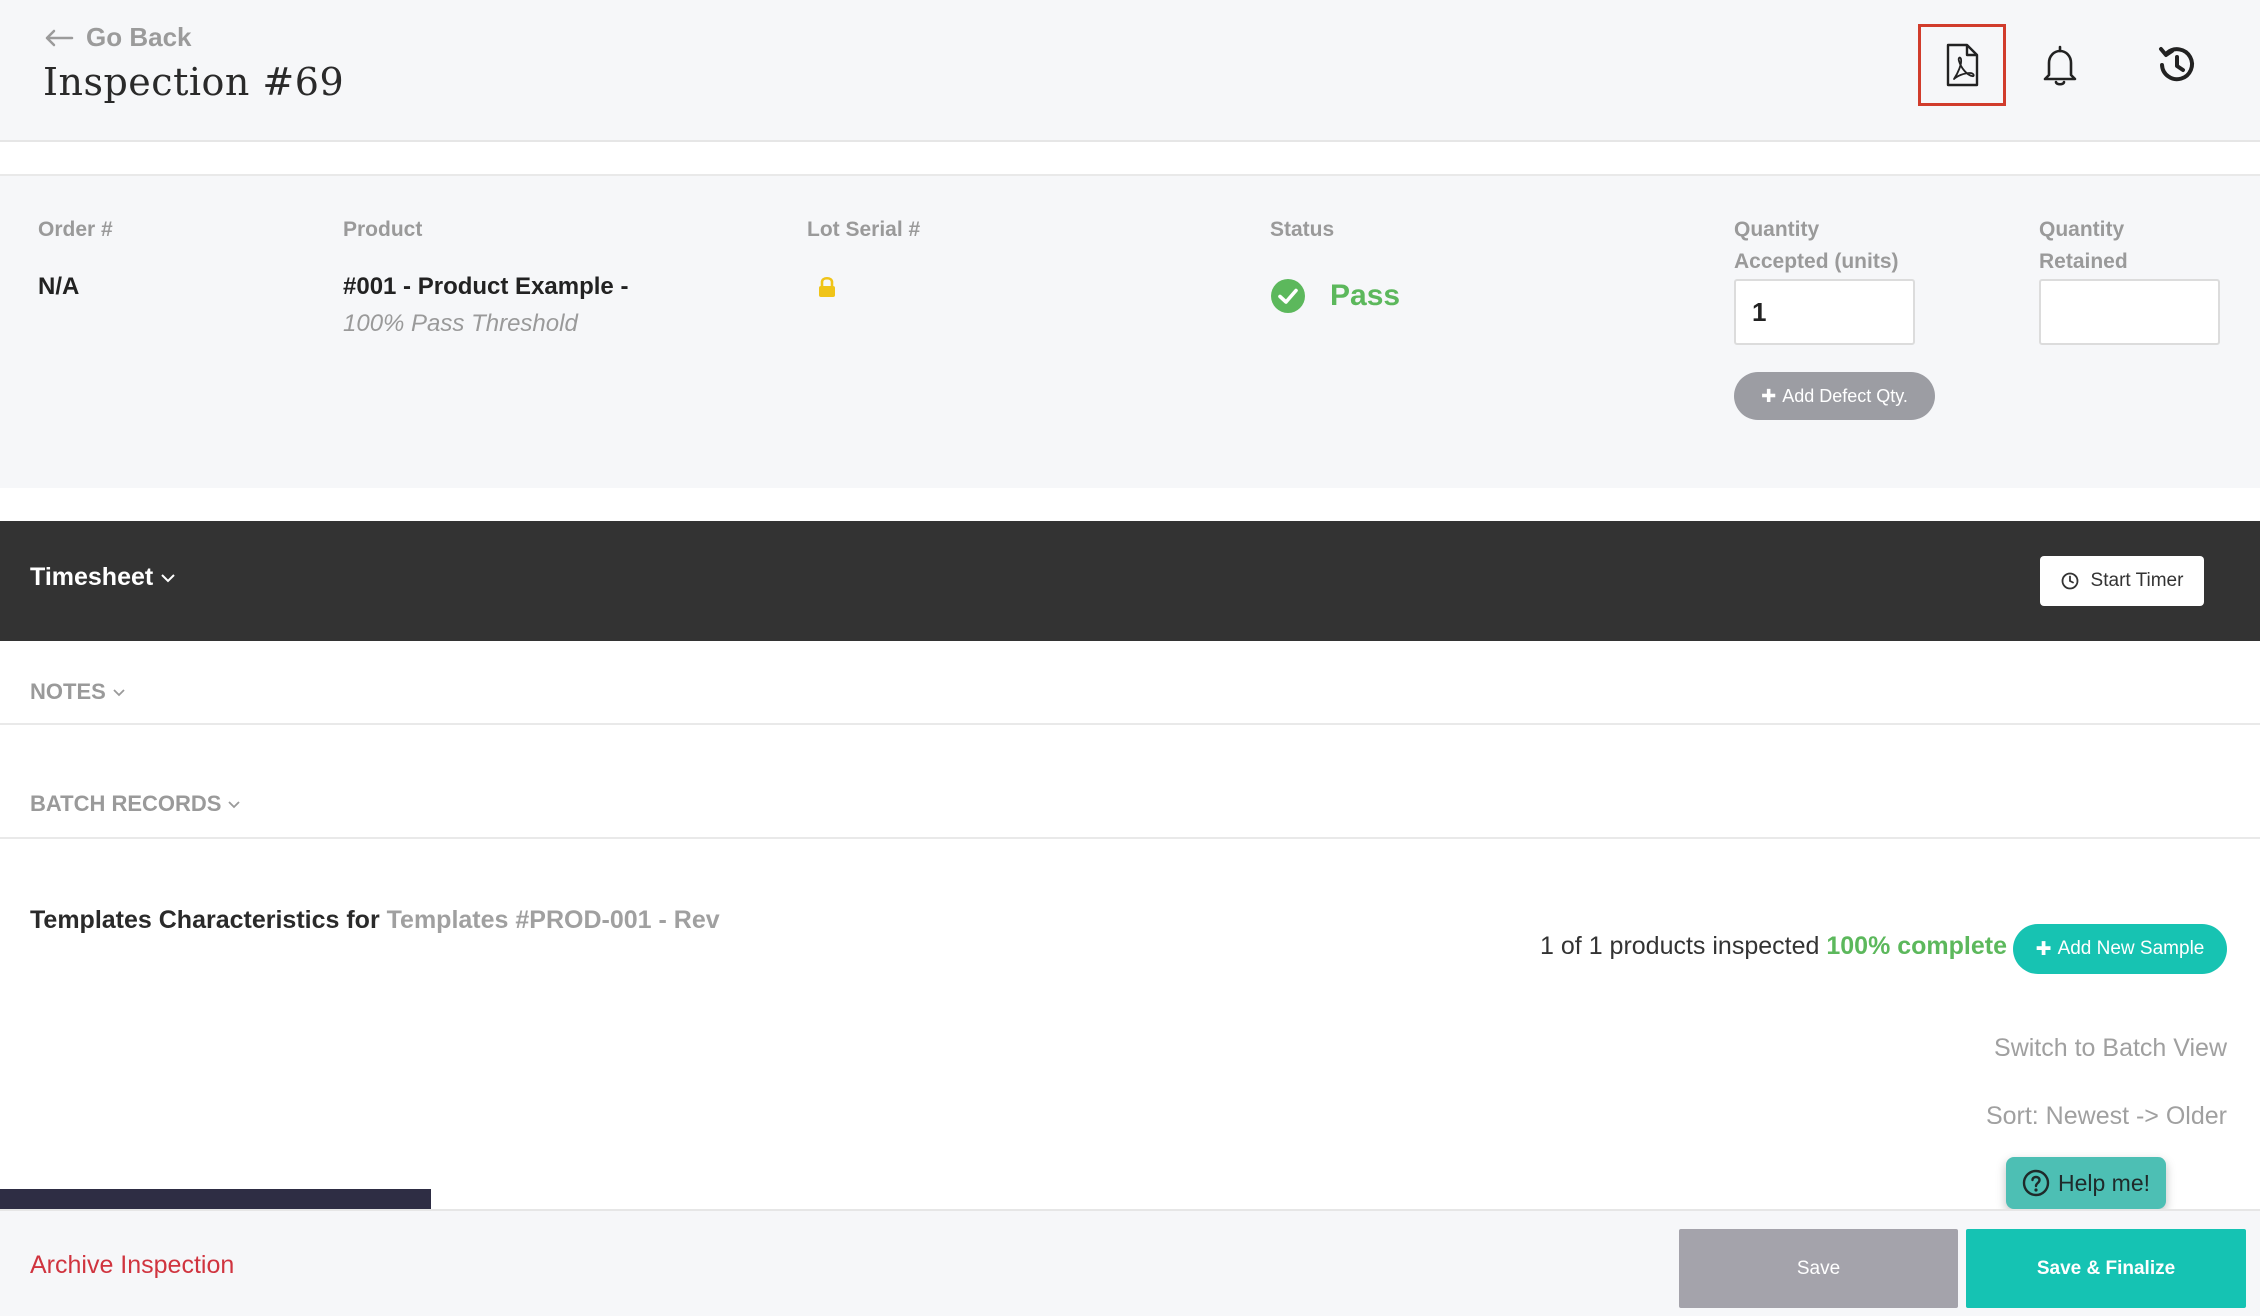  Describe the element at coordinates (1130, 581) in the screenshot. I see `timesheet-bar: Timesheet Start Timer` at that location.